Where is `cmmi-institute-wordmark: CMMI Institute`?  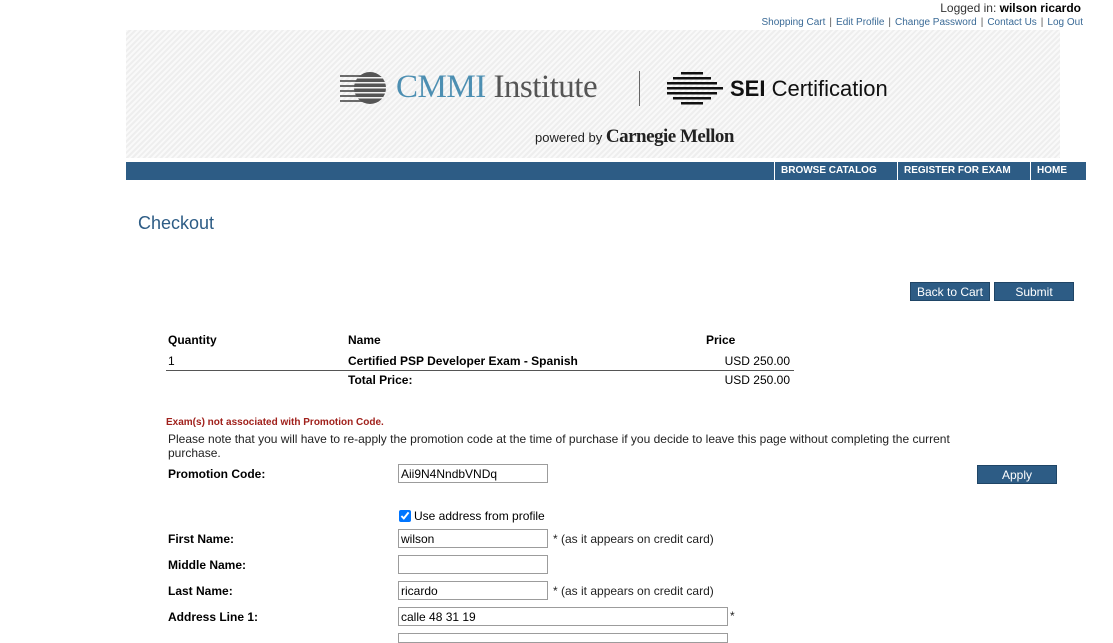 cmmi-institute-wordmark: CMMI Institute is located at coordinates (497, 87).